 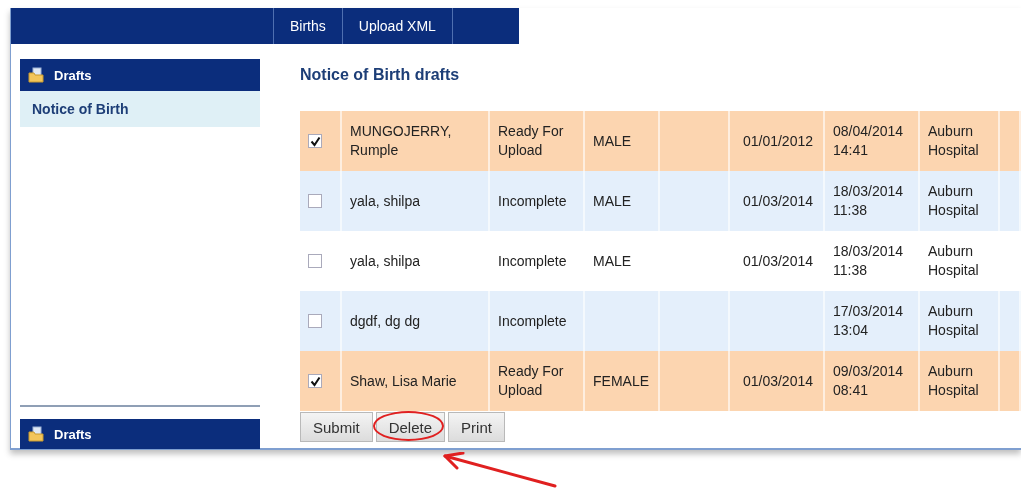 I want to click on modified-cell-text: 17/03/2014 13:04, so click(x=869, y=321).